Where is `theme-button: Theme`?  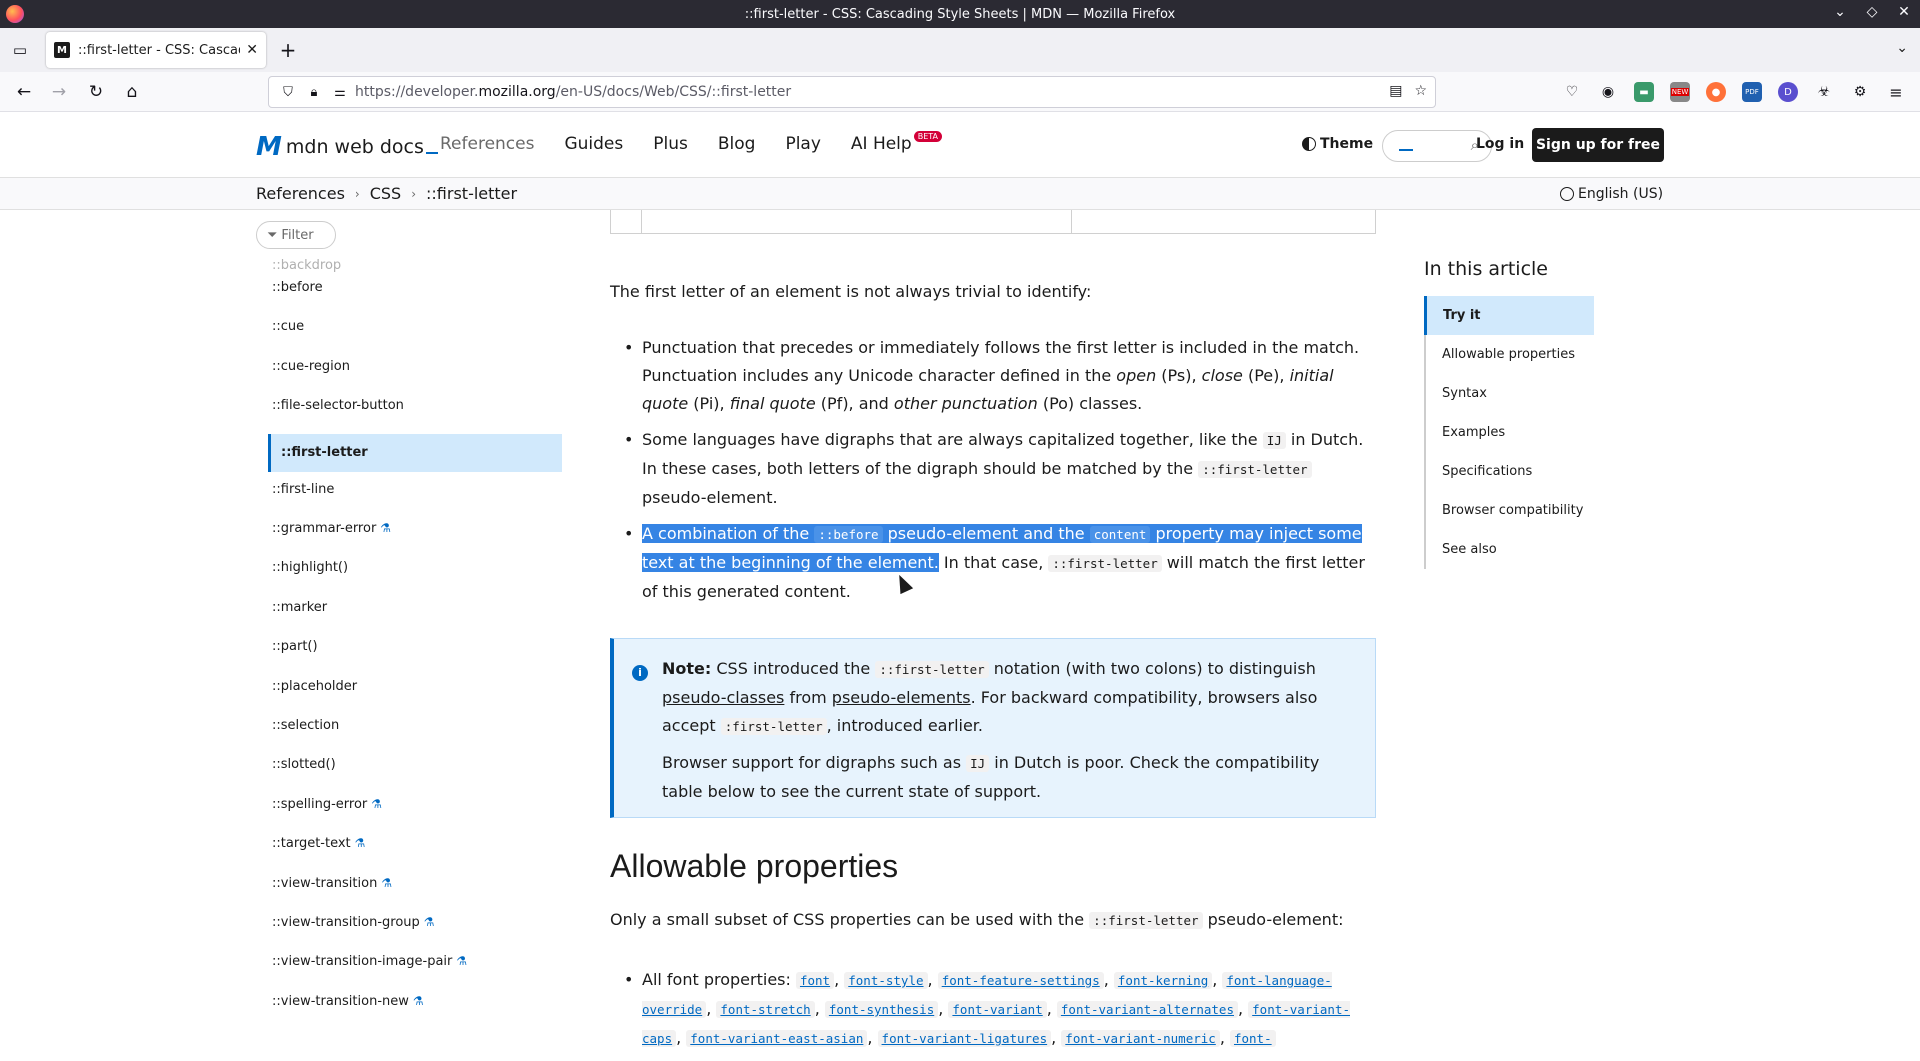 theme-button: Theme is located at coordinates (1337, 144).